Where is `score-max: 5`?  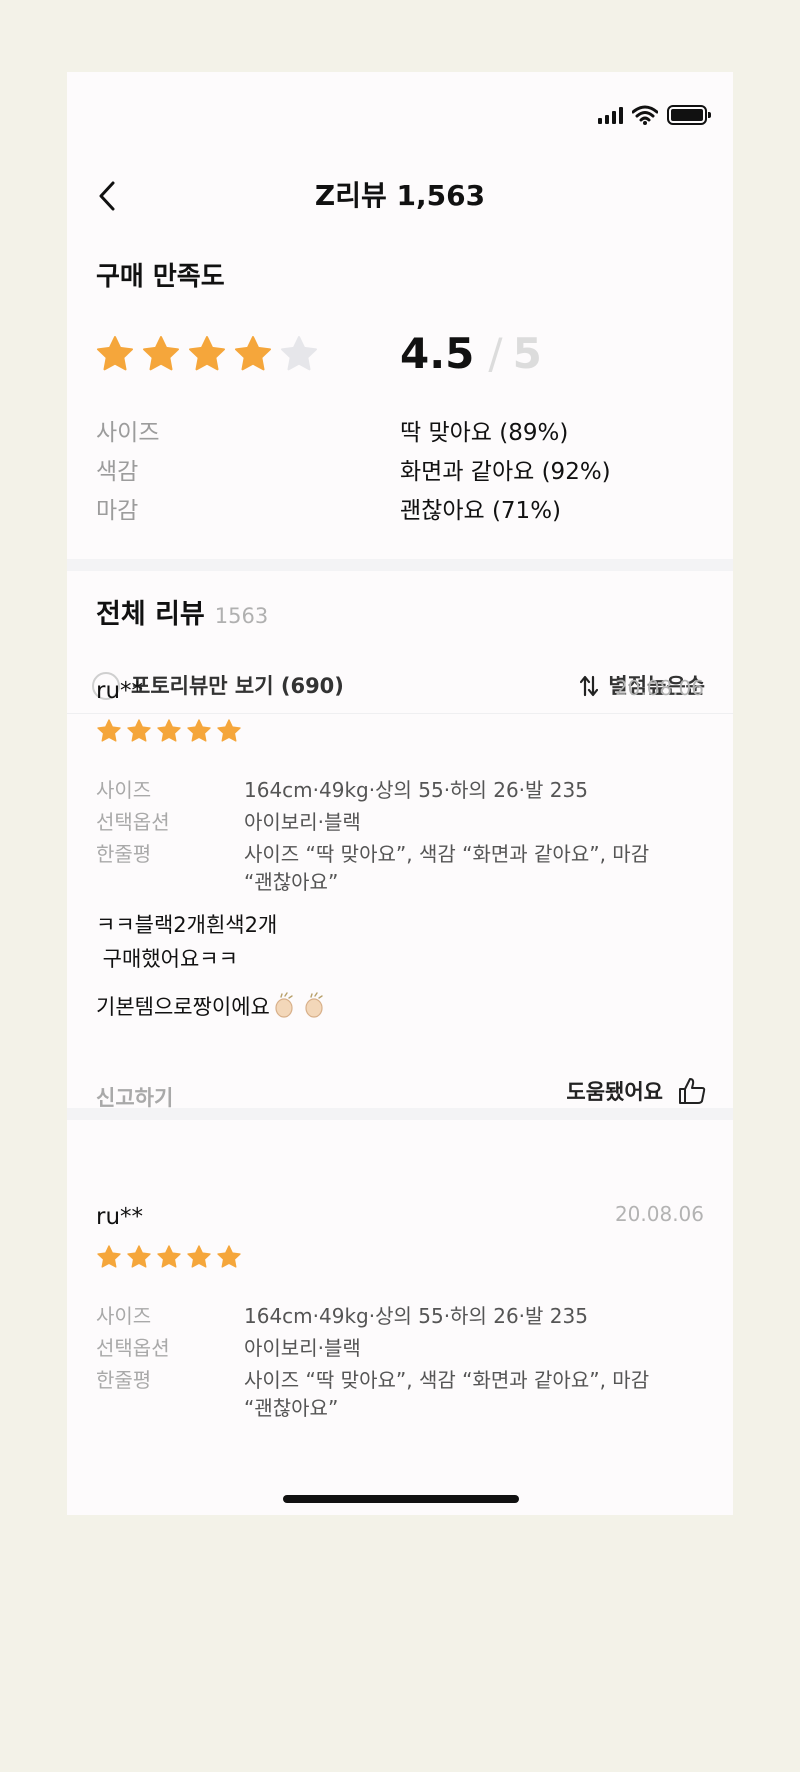
score-max: 5 is located at coordinates (527, 353).